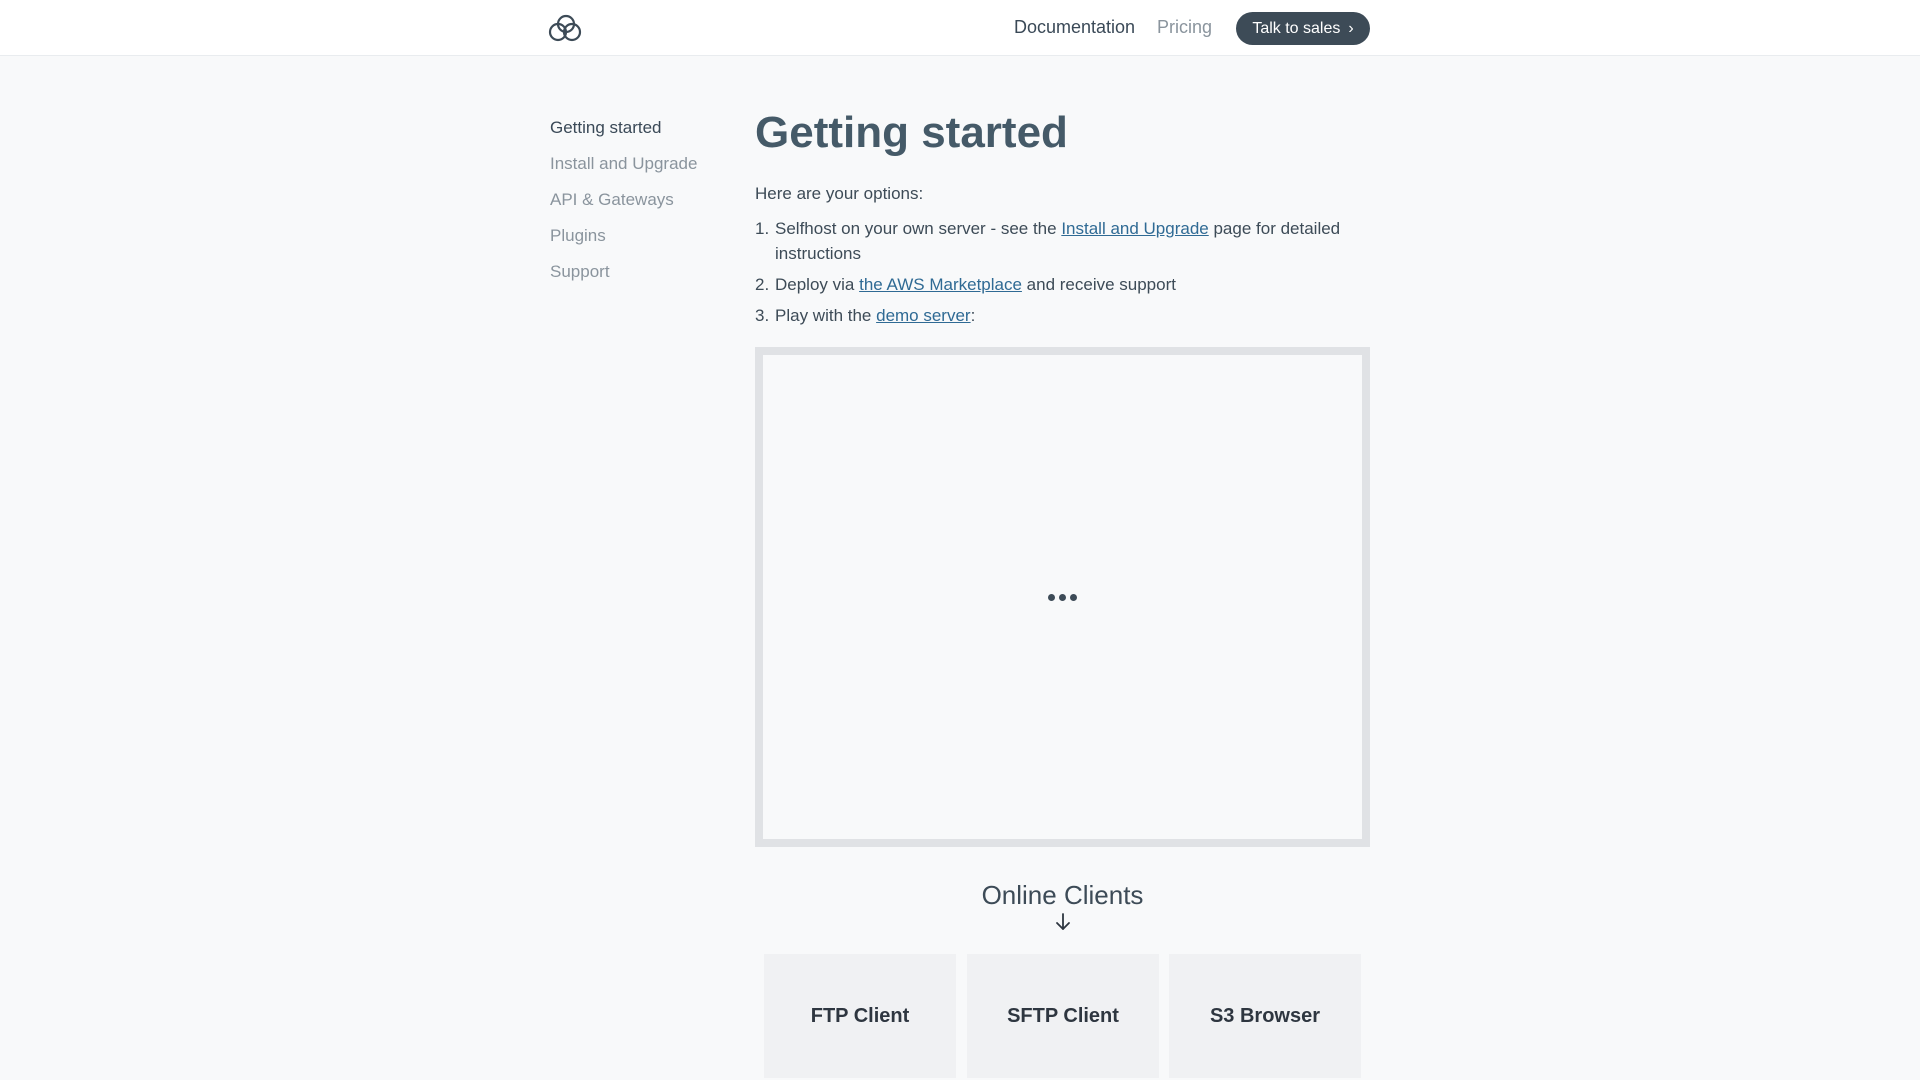 The image size is (1920, 1080). Describe the element at coordinates (640, 278) in the screenshot. I see `sidebar-item-support: Support` at that location.